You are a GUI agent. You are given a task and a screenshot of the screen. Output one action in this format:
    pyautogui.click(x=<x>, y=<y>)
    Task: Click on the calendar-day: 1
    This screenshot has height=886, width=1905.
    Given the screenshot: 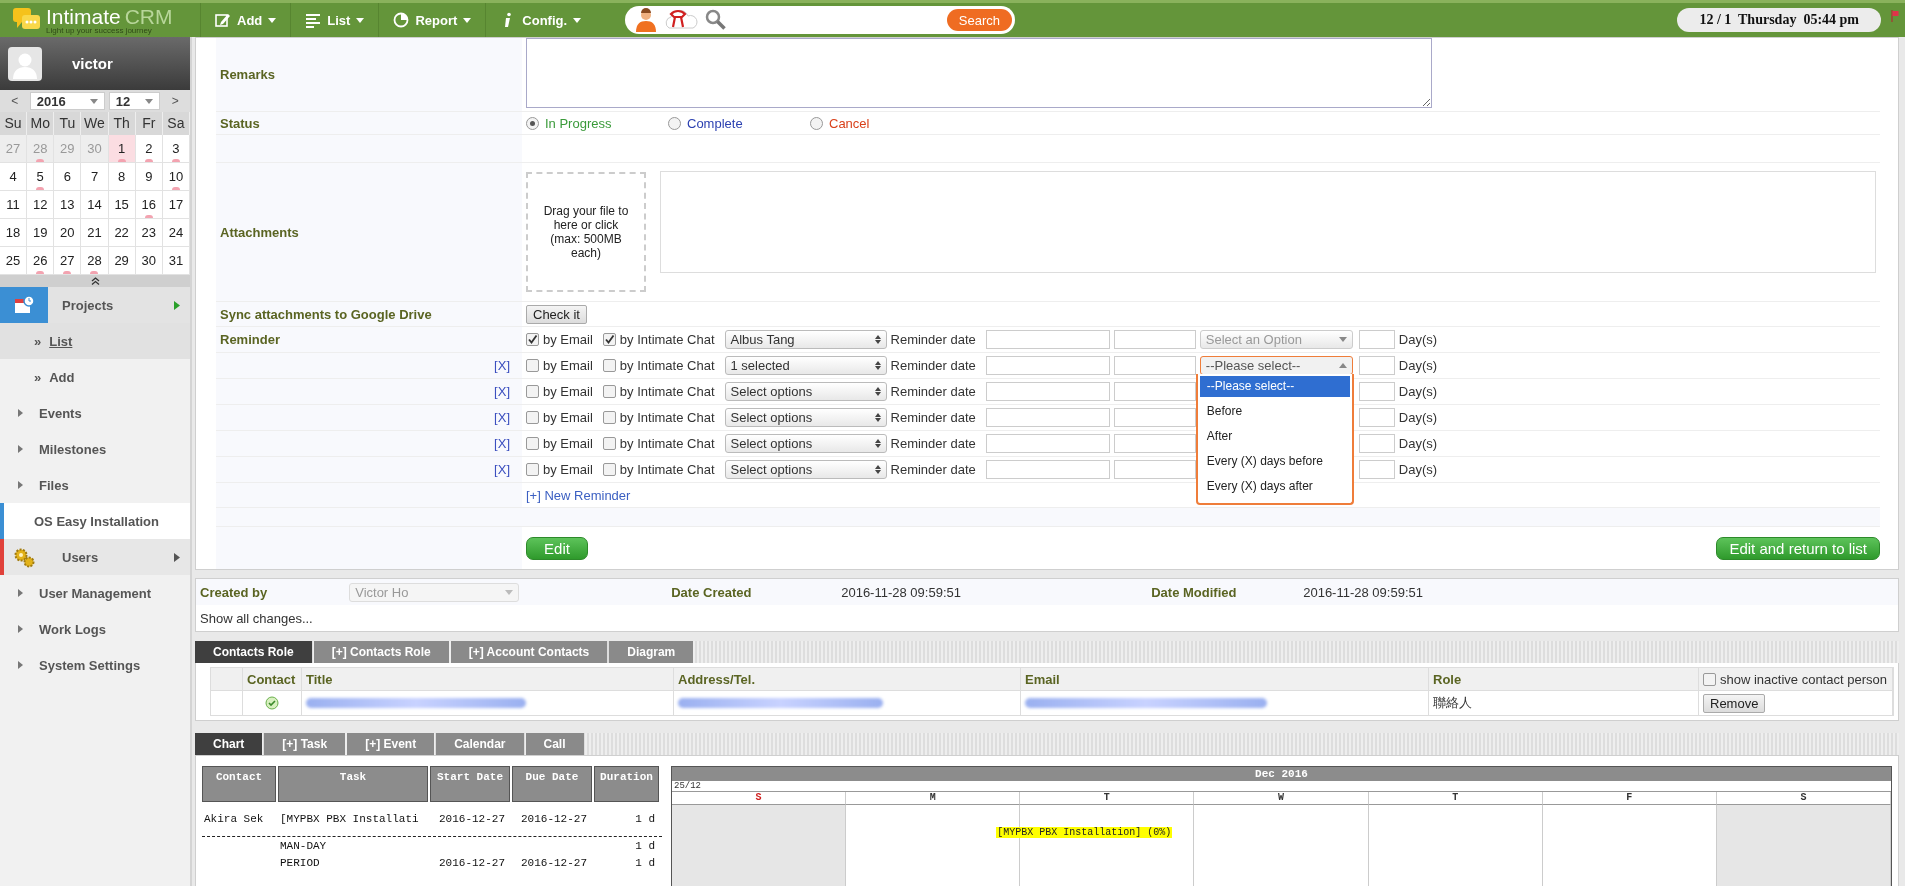 What is the action you would take?
    pyautogui.click(x=122, y=149)
    